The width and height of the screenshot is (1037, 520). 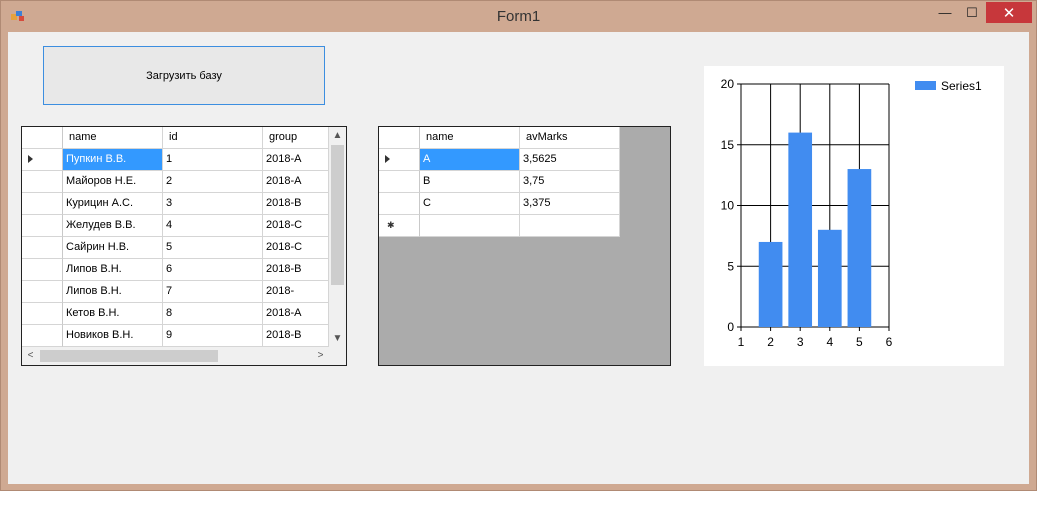 What do you see at coordinates (213, 314) in the screenshot?
I see `table-cell: 8` at bounding box center [213, 314].